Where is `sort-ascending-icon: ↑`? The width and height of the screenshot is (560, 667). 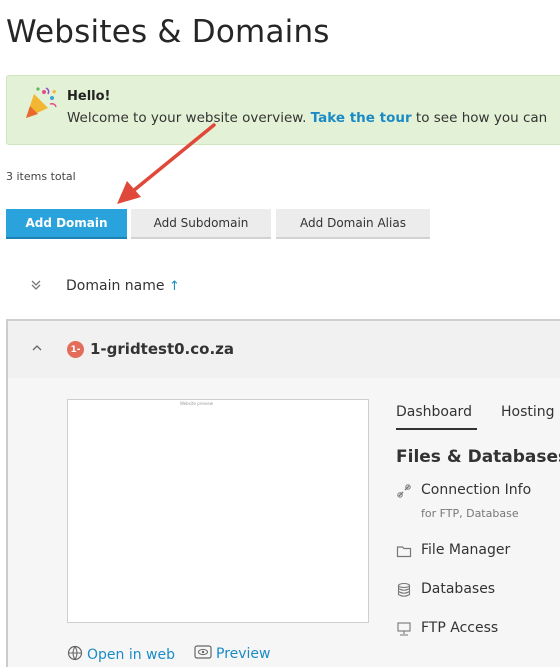
sort-ascending-icon: ↑ is located at coordinates (174, 286).